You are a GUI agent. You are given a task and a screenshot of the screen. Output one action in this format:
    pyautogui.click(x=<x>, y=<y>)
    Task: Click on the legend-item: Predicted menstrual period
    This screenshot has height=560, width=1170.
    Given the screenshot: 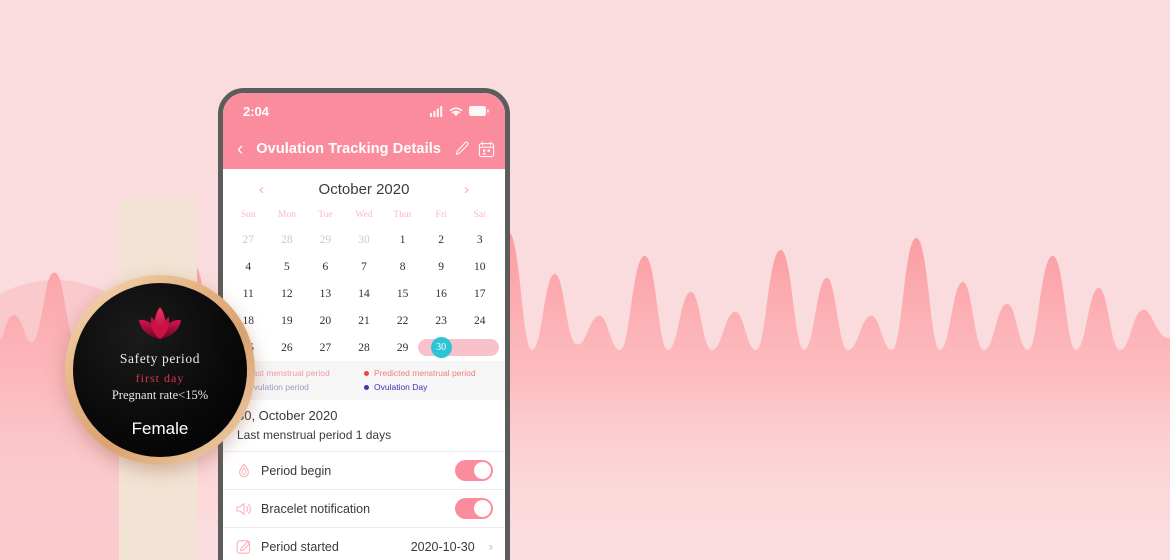 What is the action you would take?
    pyautogui.click(x=427, y=373)
    